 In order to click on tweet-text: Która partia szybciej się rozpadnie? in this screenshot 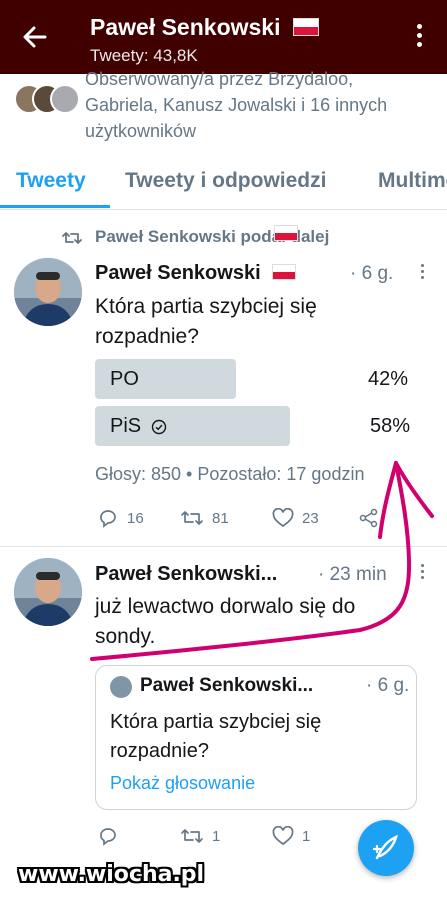, I will do `click(206, 322)`.